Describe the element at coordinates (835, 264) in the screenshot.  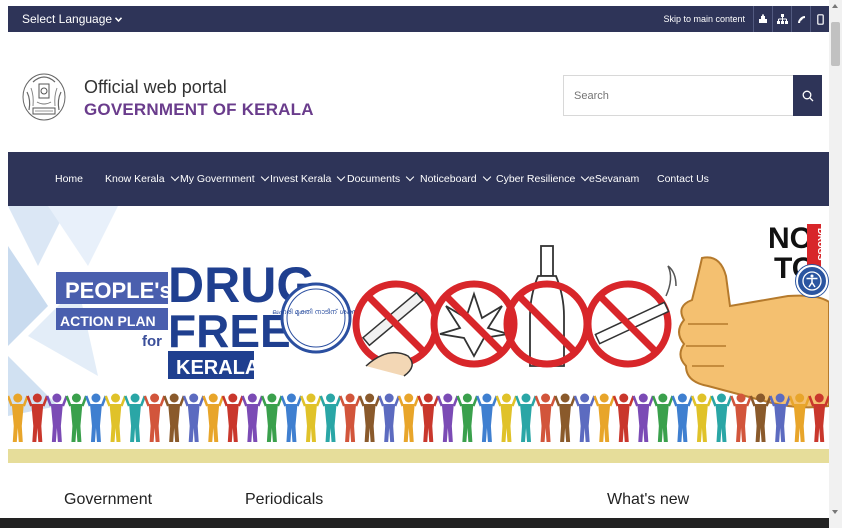
I see `page-scrollbar` at that location.